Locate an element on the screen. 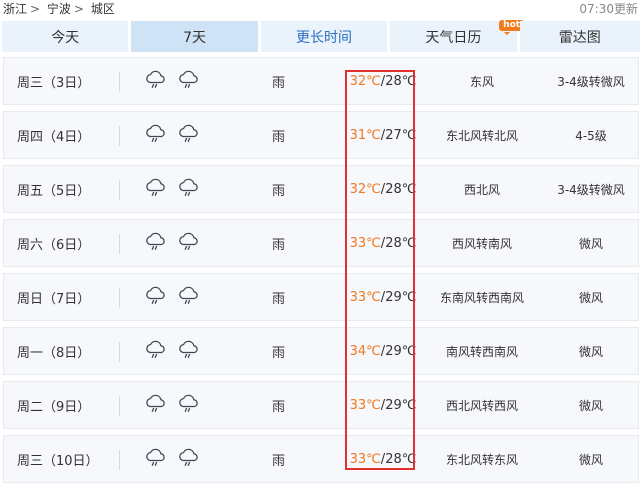  tab-label: 更长时间 is located at coordinates (323, 37).